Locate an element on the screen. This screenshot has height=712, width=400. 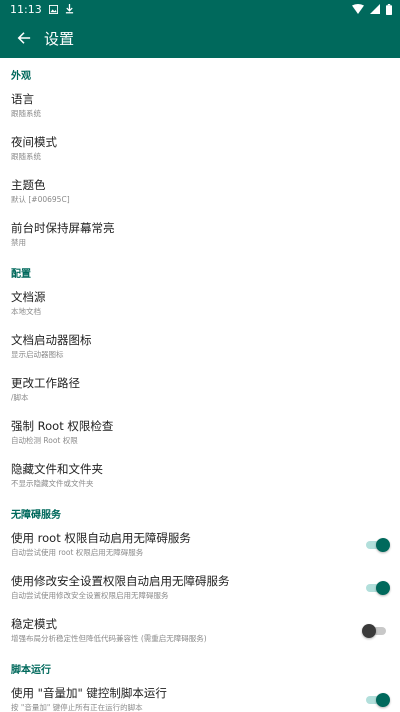
category-config: 配置 is located at coordinates (21, 274).